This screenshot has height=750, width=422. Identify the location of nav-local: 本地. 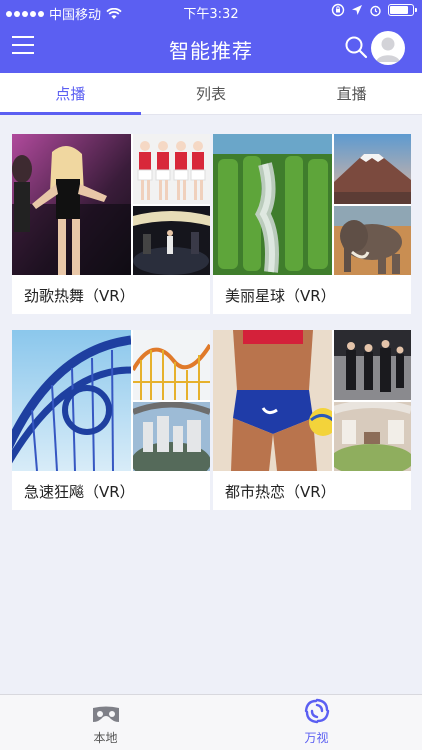
(105, 722).